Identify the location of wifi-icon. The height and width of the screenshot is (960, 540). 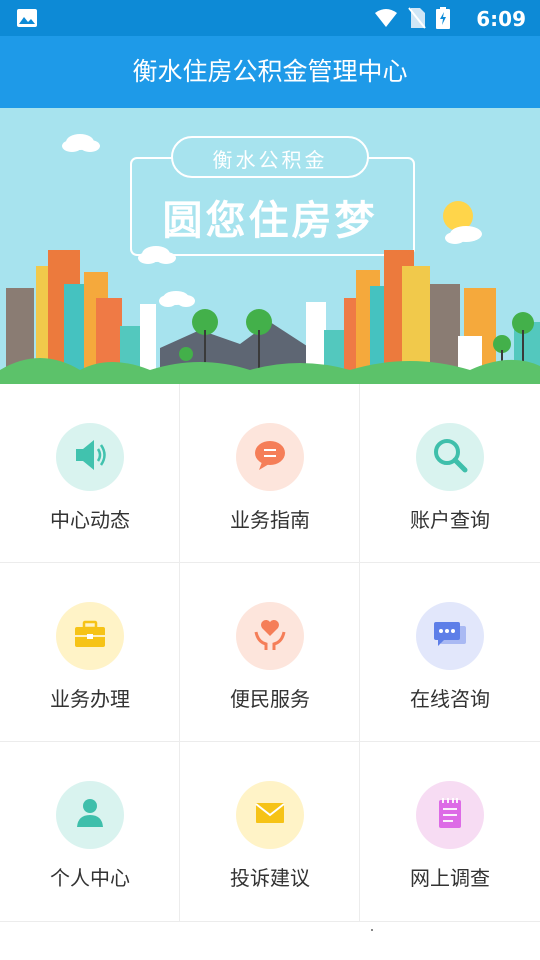
(386, 20).